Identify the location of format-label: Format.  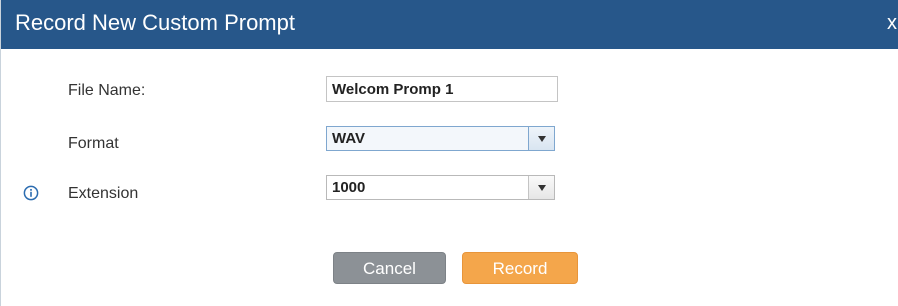
(93, 143).